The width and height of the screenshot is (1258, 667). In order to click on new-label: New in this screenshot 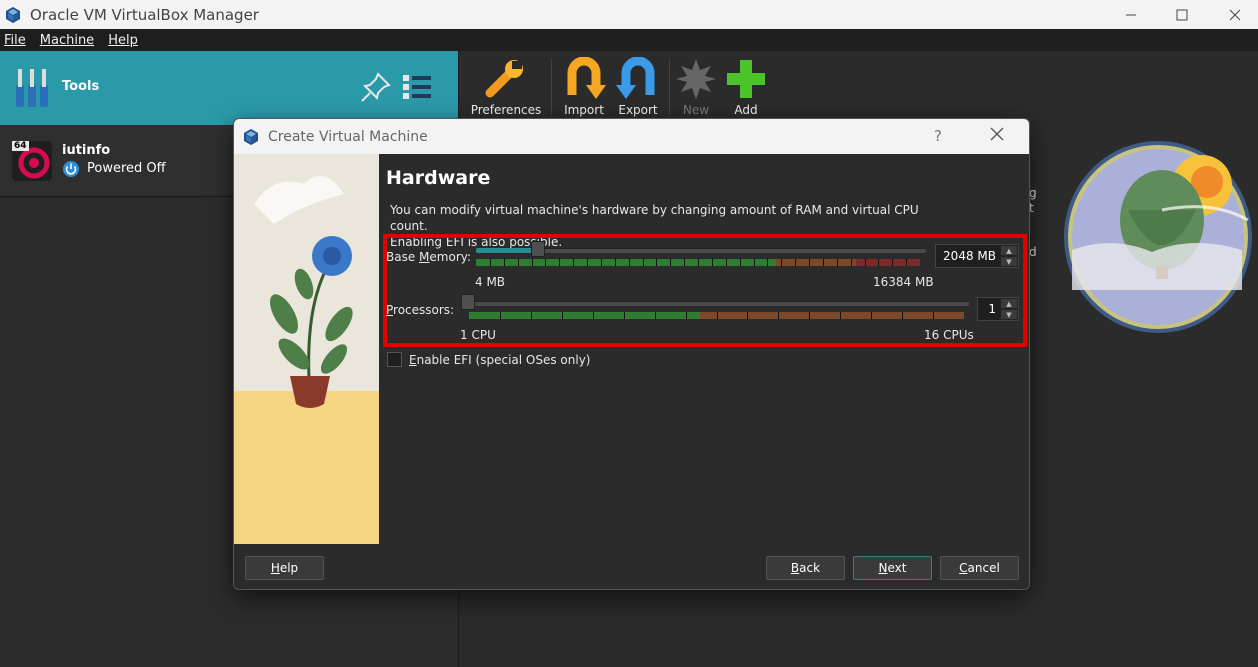, I will do `click(696, 110)`.